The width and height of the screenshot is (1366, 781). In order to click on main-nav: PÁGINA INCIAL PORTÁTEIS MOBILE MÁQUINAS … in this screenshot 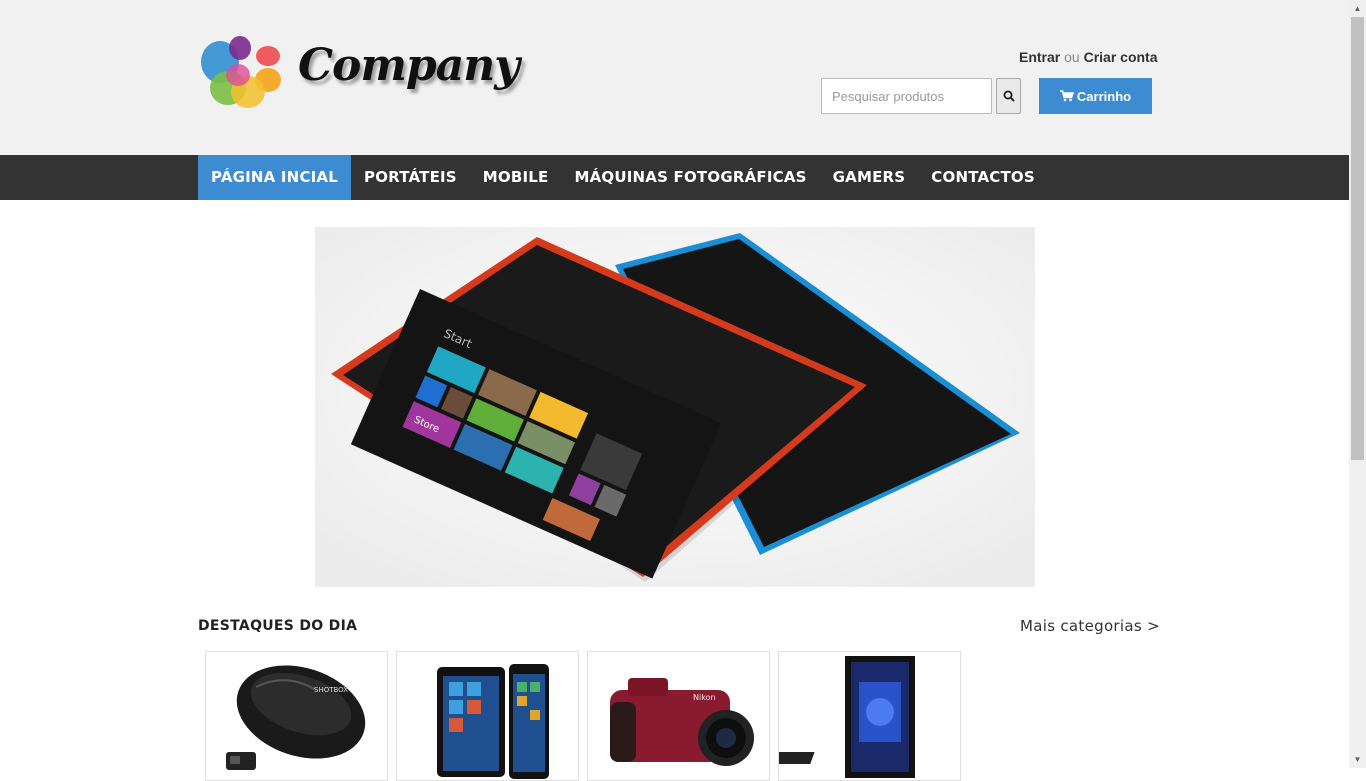, I will do `click(674, 177)`.